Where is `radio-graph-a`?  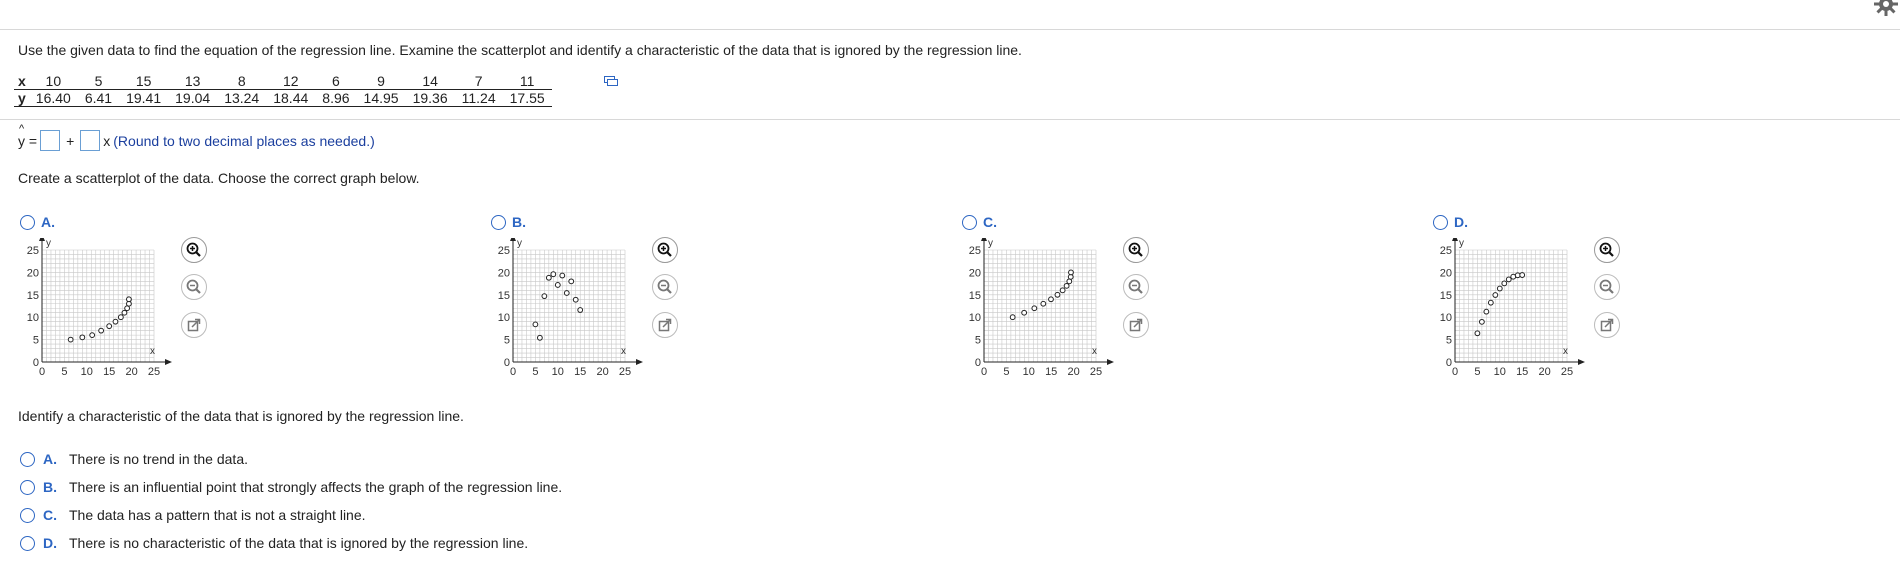 radio-graph-a is located at coordinates (27, 222).